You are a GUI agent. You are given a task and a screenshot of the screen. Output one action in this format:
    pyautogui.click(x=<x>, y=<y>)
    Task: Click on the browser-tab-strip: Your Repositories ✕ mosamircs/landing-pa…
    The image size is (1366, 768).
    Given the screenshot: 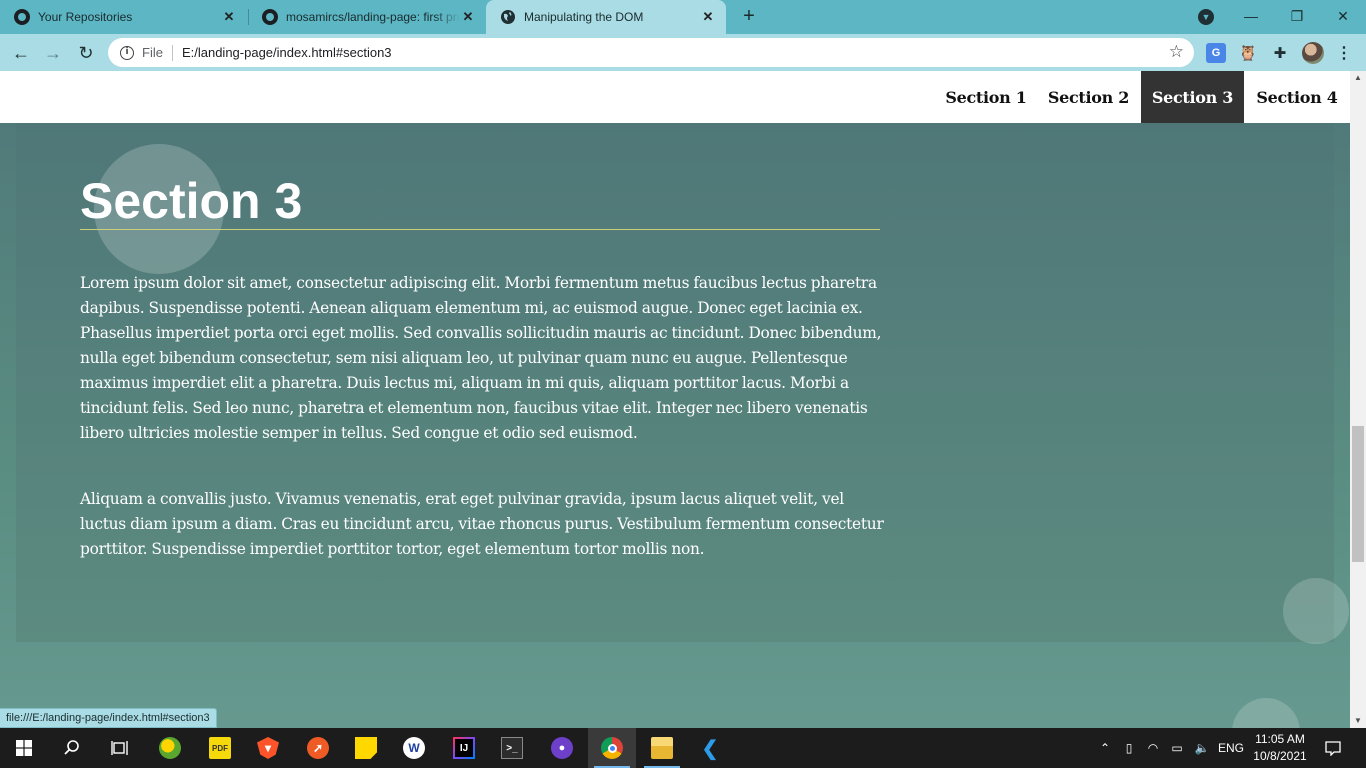 What is the action you would take?
    pyautogui.click(x=683, y=17)
    